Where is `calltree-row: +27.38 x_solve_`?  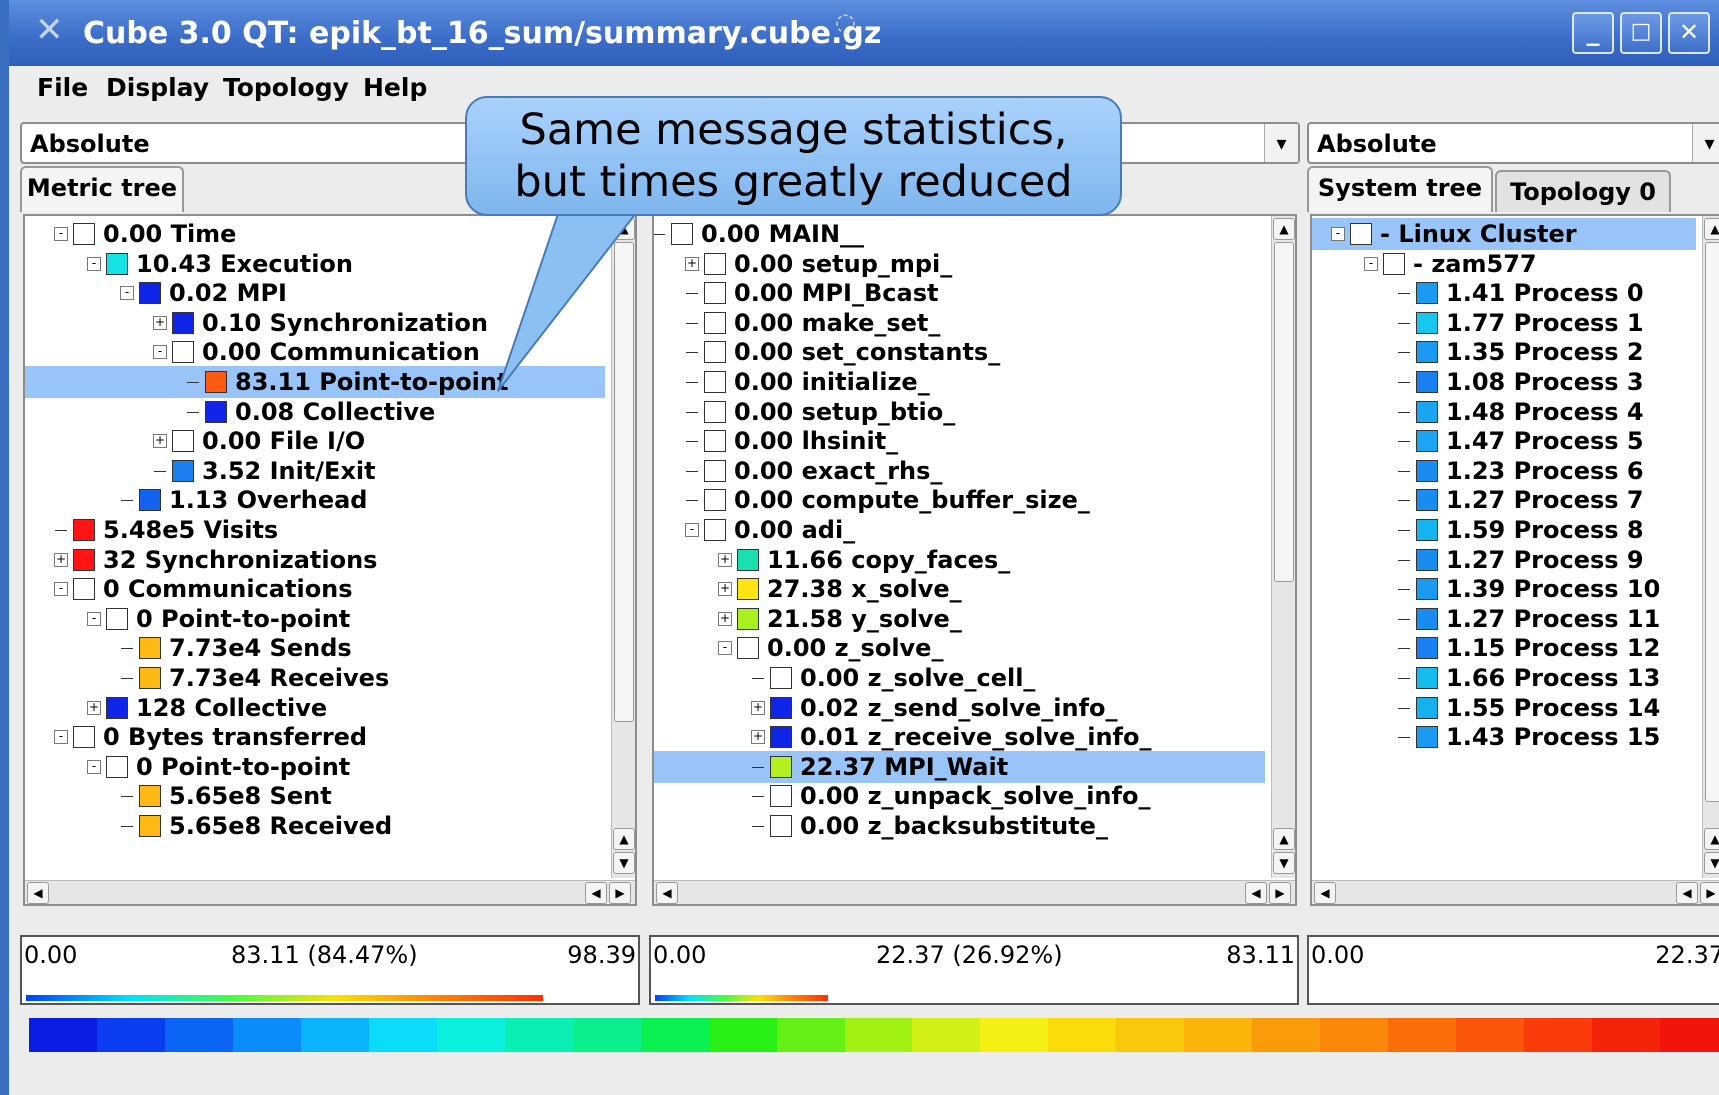 calltree-row: +27.38 x_solve_ is located at coordinates (959, 589).